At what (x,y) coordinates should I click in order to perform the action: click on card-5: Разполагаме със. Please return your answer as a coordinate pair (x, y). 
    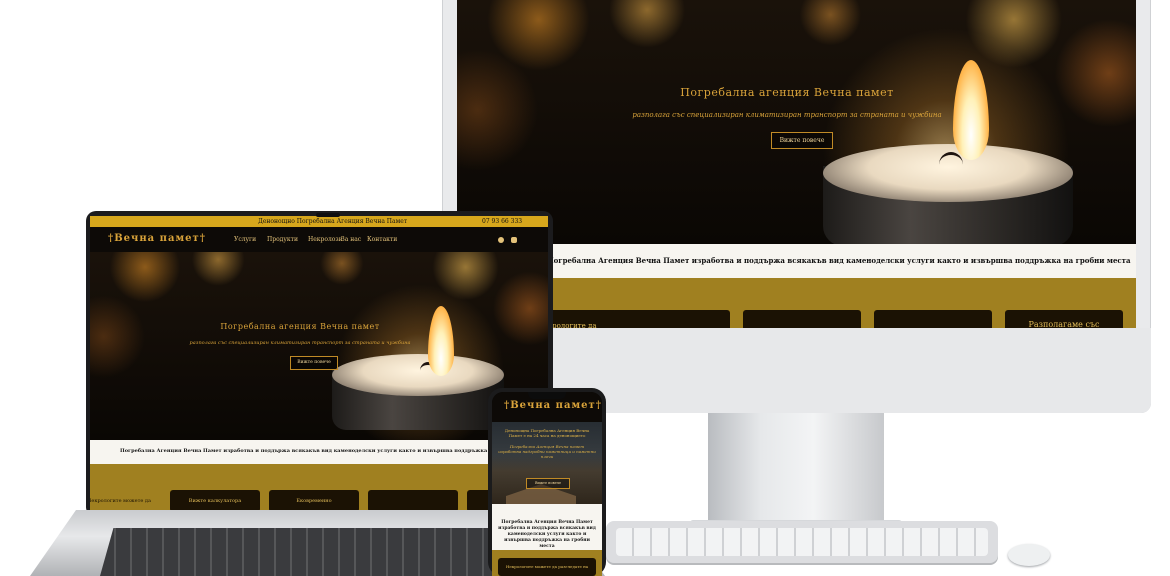
    Looking at the image, I should click on (1064, 319).